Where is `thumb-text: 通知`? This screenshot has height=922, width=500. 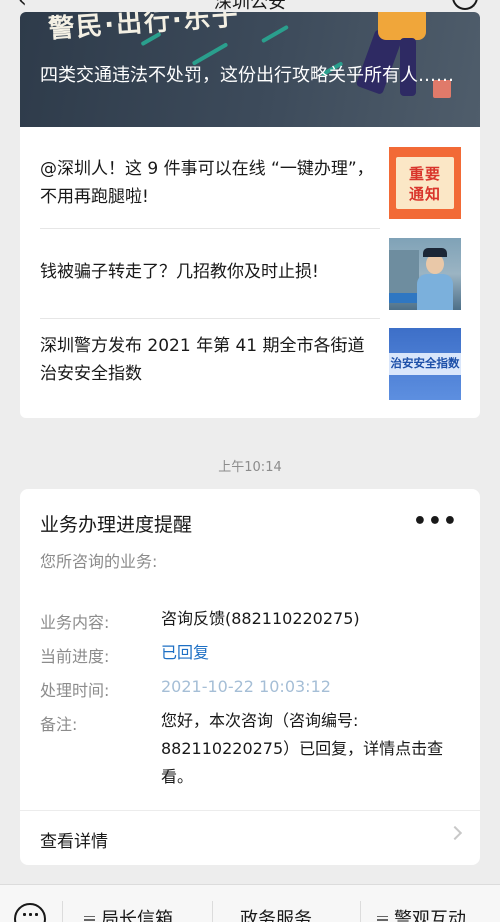
thumb-text: 通知 is located at coordinates (424, 194).